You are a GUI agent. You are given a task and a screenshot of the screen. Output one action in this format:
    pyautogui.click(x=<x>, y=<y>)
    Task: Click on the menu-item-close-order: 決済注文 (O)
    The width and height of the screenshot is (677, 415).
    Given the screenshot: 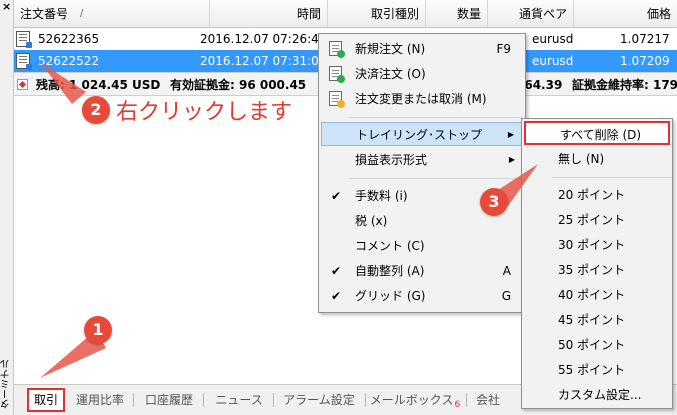 What is the action you would take?
    pyautogui.click(x=422, y=74)
    